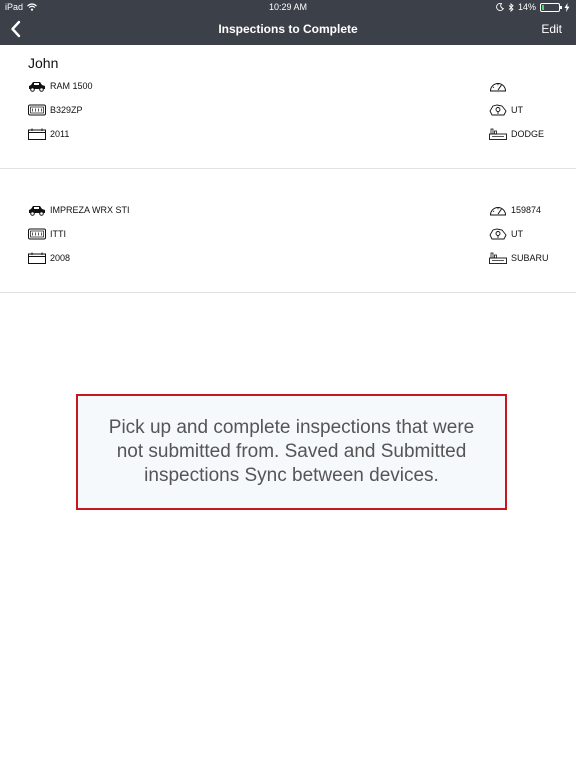  I want to click on make-row: DODGE, so click(516, 134).